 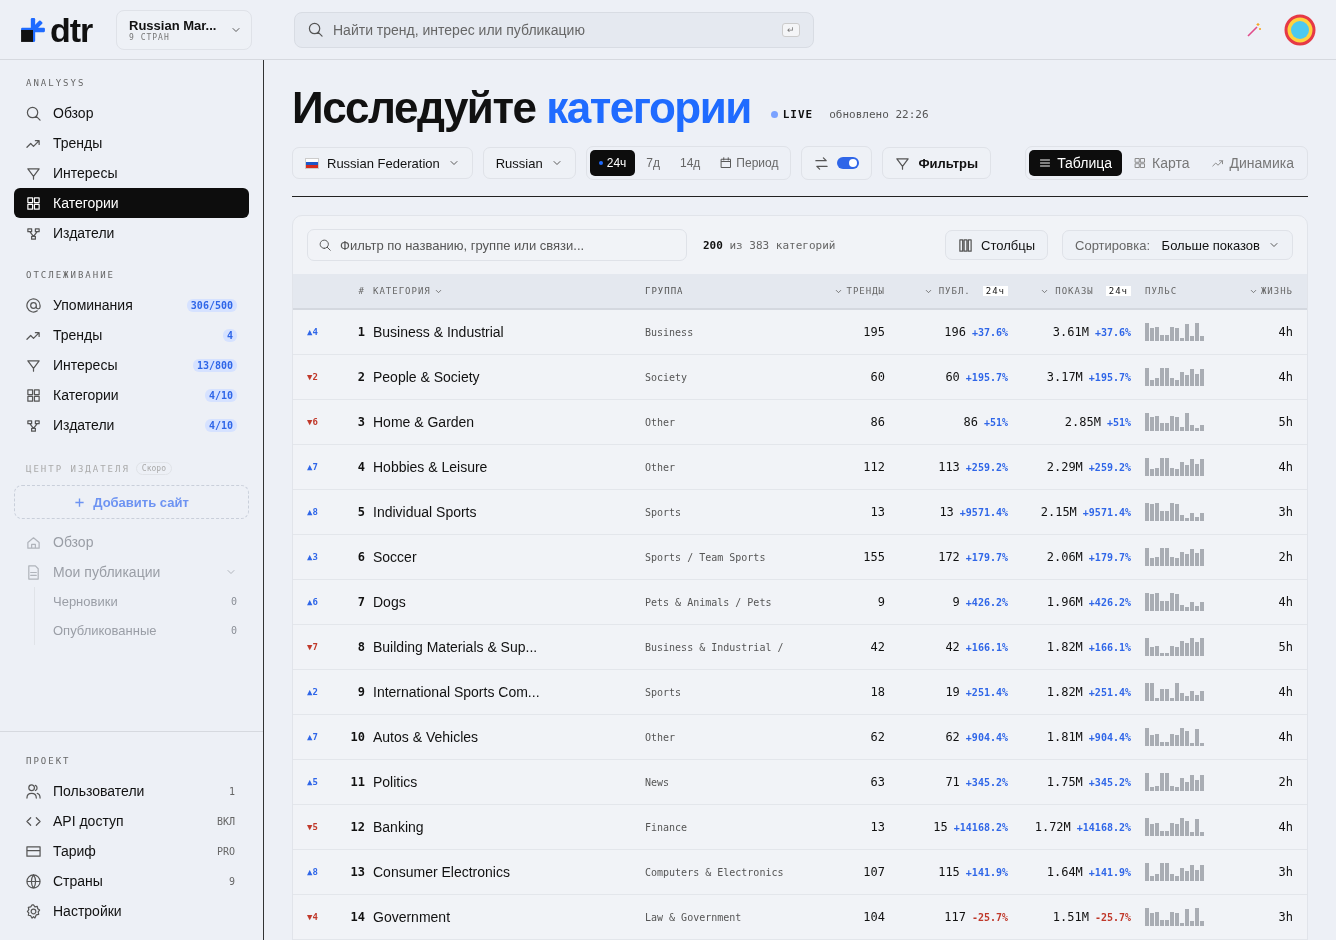 I want to click on nav-item: Тренды, so click(x=131, y=143).